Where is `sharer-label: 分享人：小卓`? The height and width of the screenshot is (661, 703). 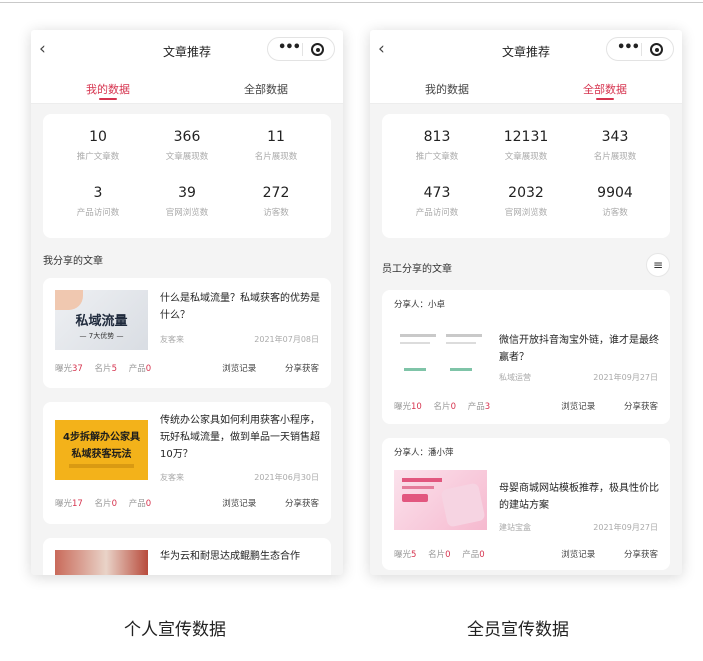
sharer-label: 分享人：小卓 is located at coordinates (420, 305).